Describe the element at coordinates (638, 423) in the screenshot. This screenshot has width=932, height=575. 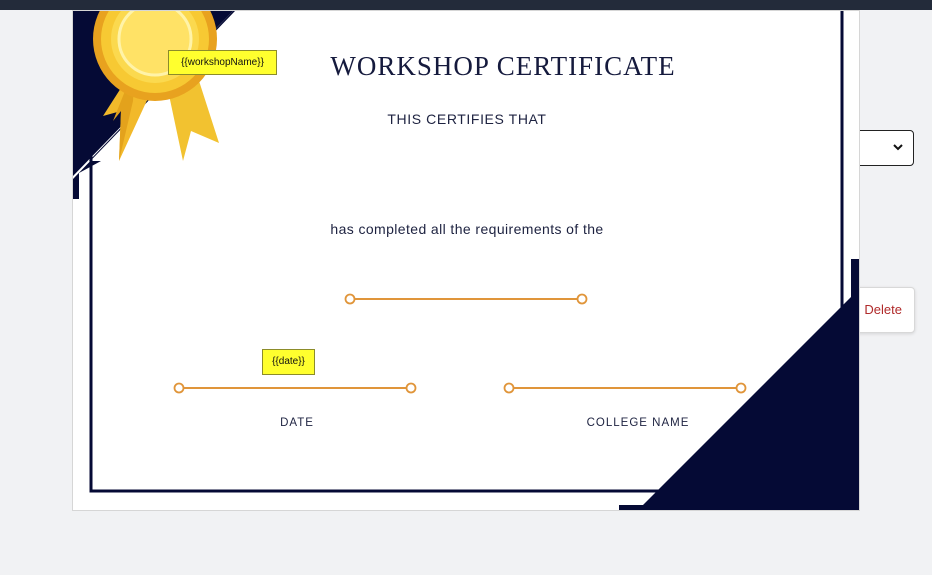
I see `college-name-label: COLLEGE NAME` at that location.